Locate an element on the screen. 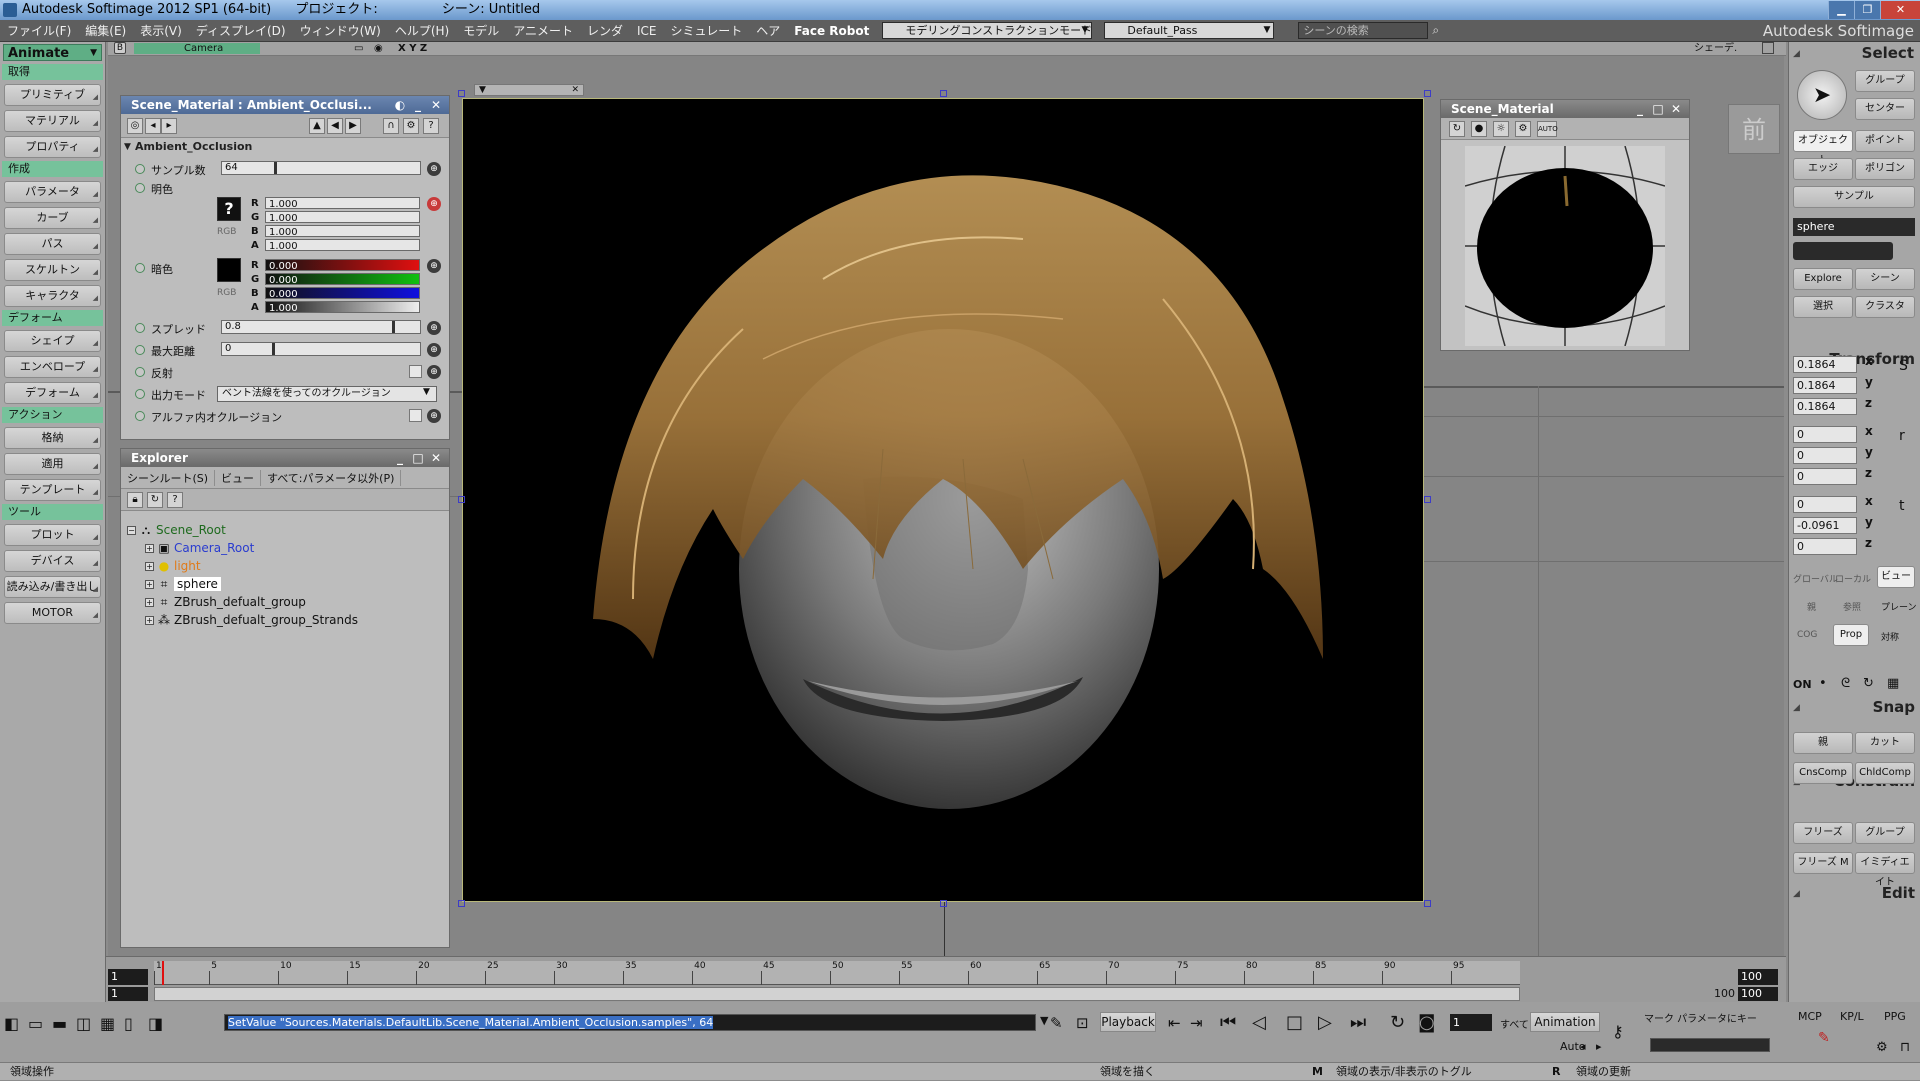  translate-x-field: 0 is located at coordinates (1825, 504).